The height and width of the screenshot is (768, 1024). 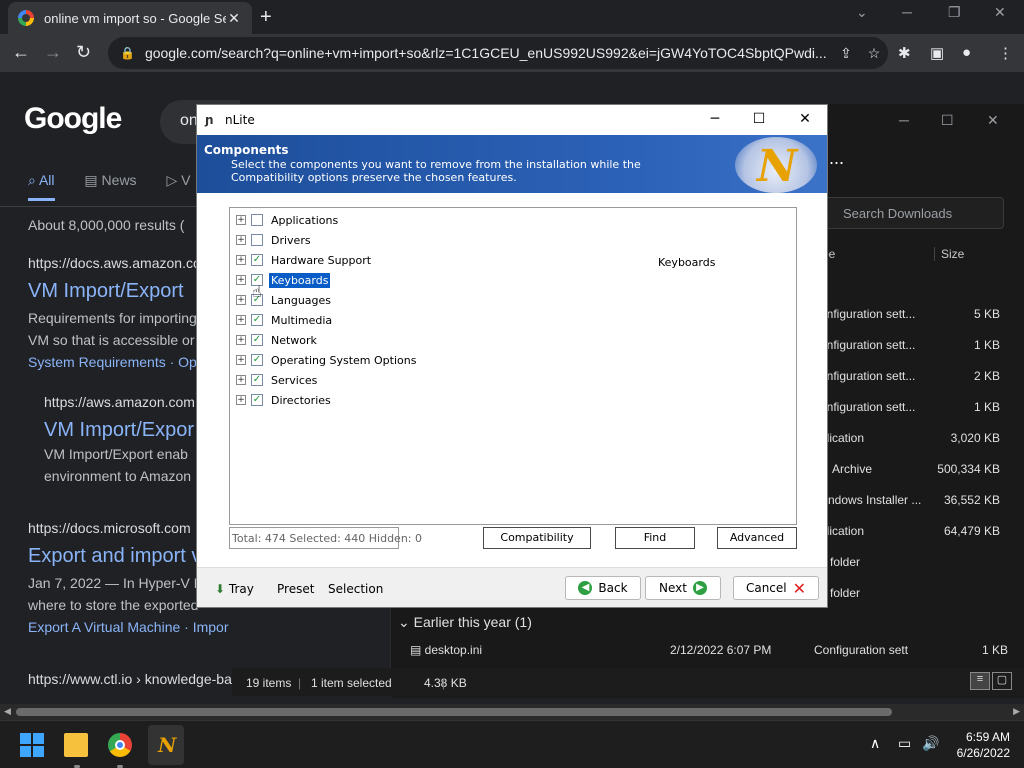 What do you see at coordinates (73, 119) in the screenshot?
I see `google-logo: Google` at bounding box center [73, 119].